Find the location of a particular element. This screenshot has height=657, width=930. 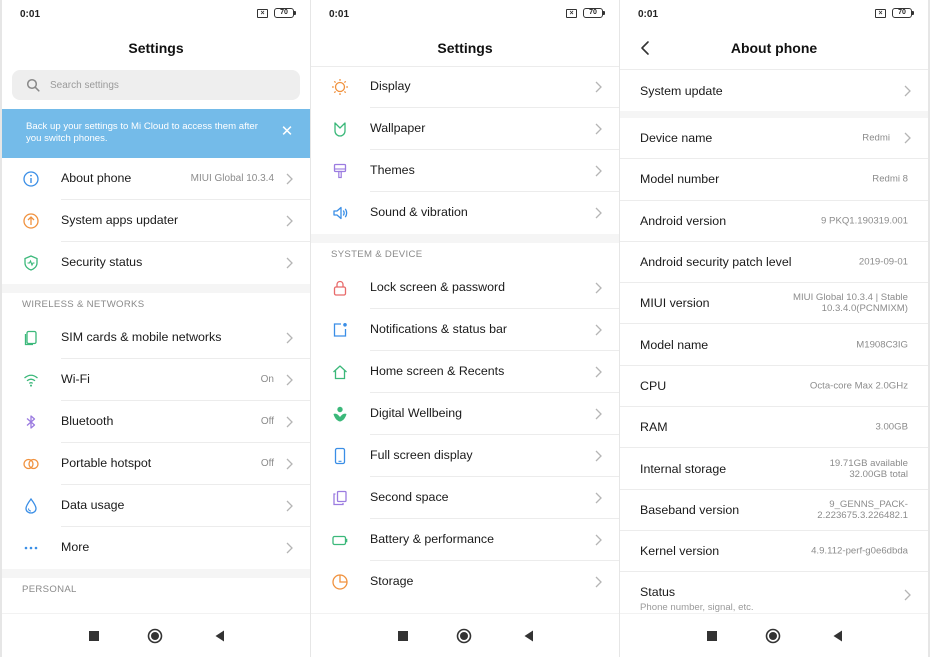

about-row-label: MIUI version is located at coordinates (675, 303).